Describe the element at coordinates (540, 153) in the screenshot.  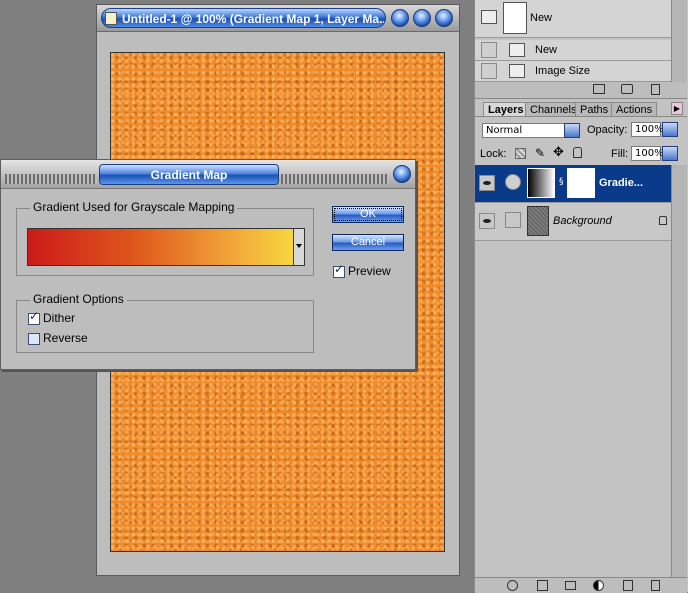
I see `lock-brush-icon: ✎` at that location.